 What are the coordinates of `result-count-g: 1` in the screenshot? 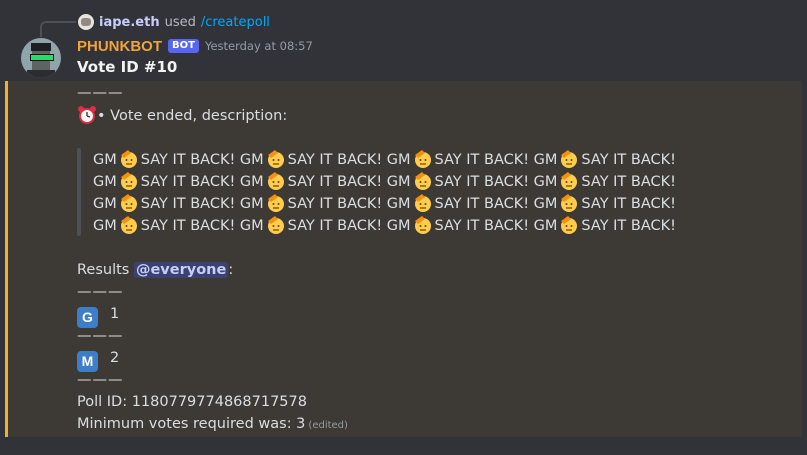 It's located at (115, 314).